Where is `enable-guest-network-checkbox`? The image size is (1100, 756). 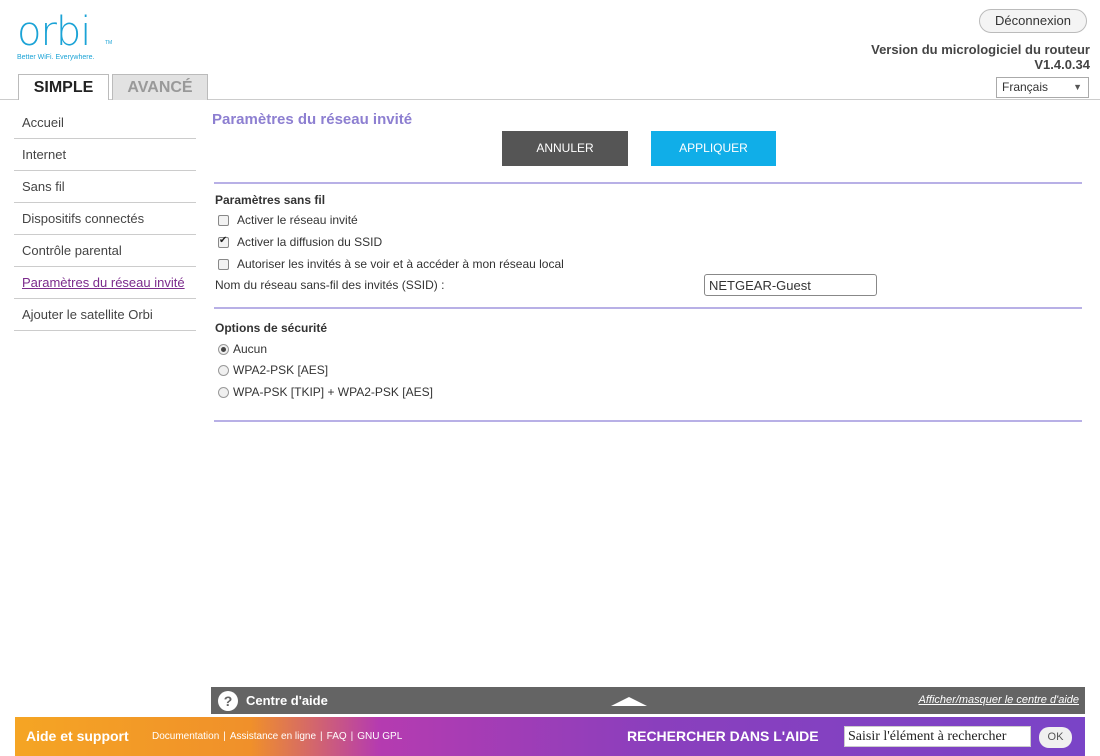
enable-guest-network-checkbox is located at coordinates (223, 220).